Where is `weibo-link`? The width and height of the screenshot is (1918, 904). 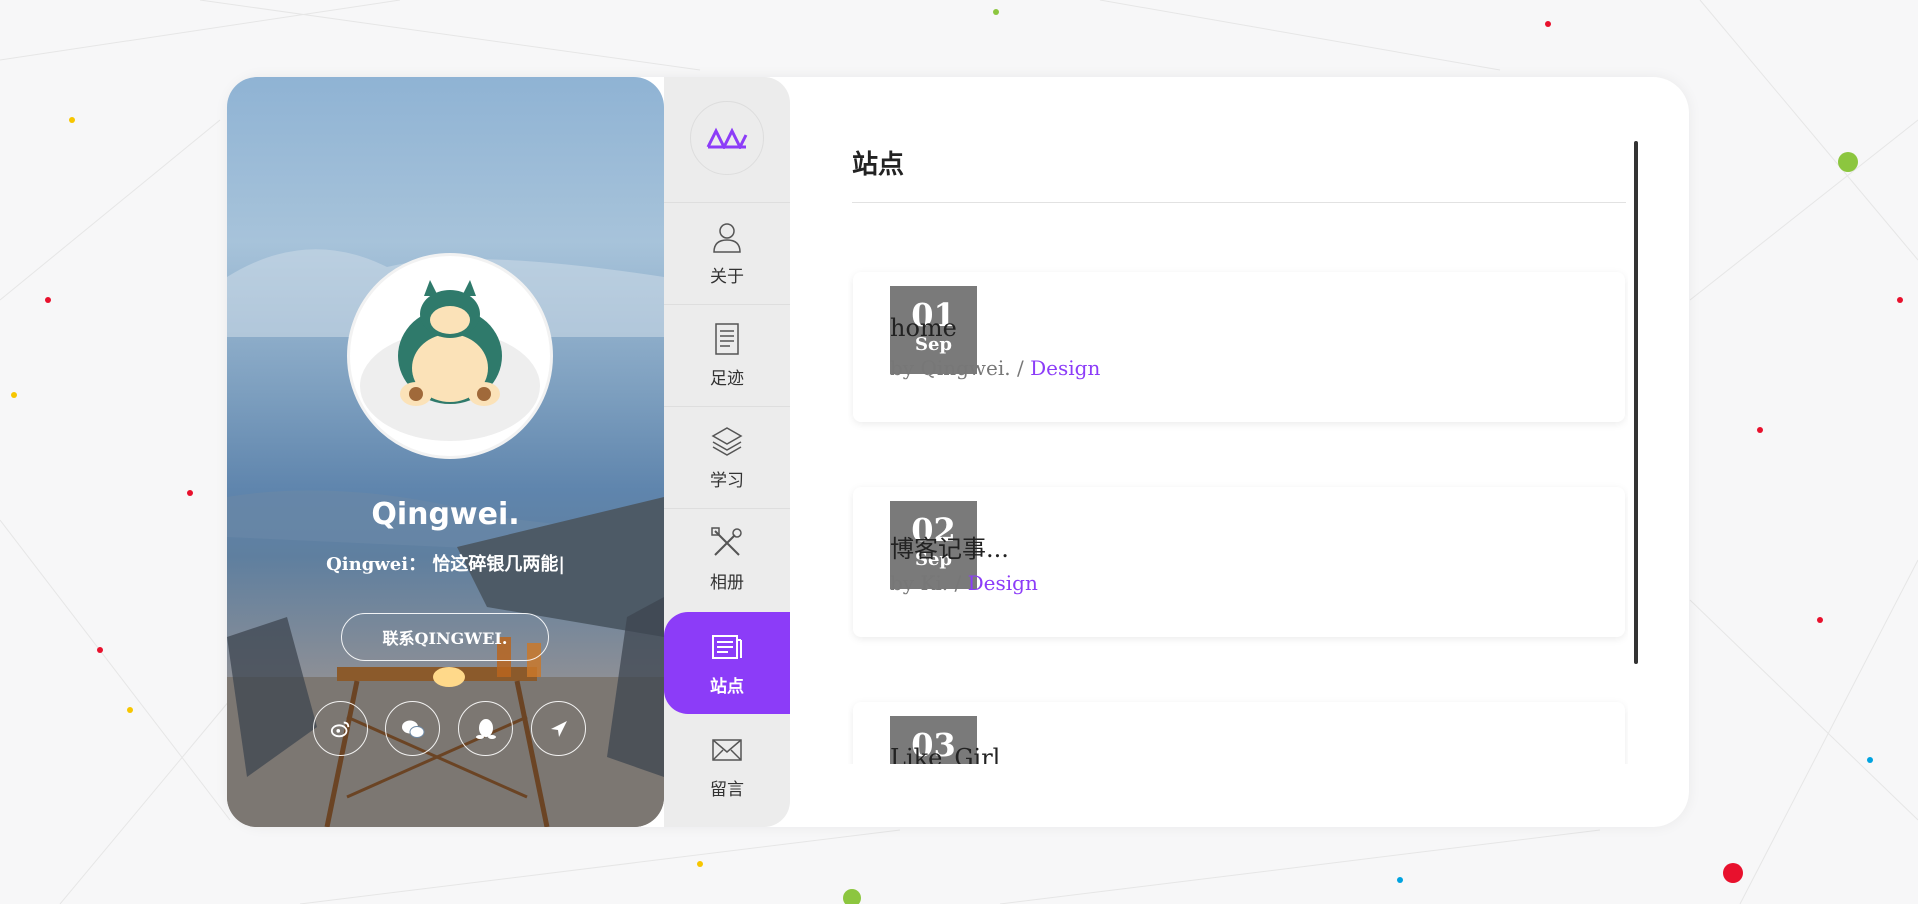 weibo-link is located at coordinates (340, 728).